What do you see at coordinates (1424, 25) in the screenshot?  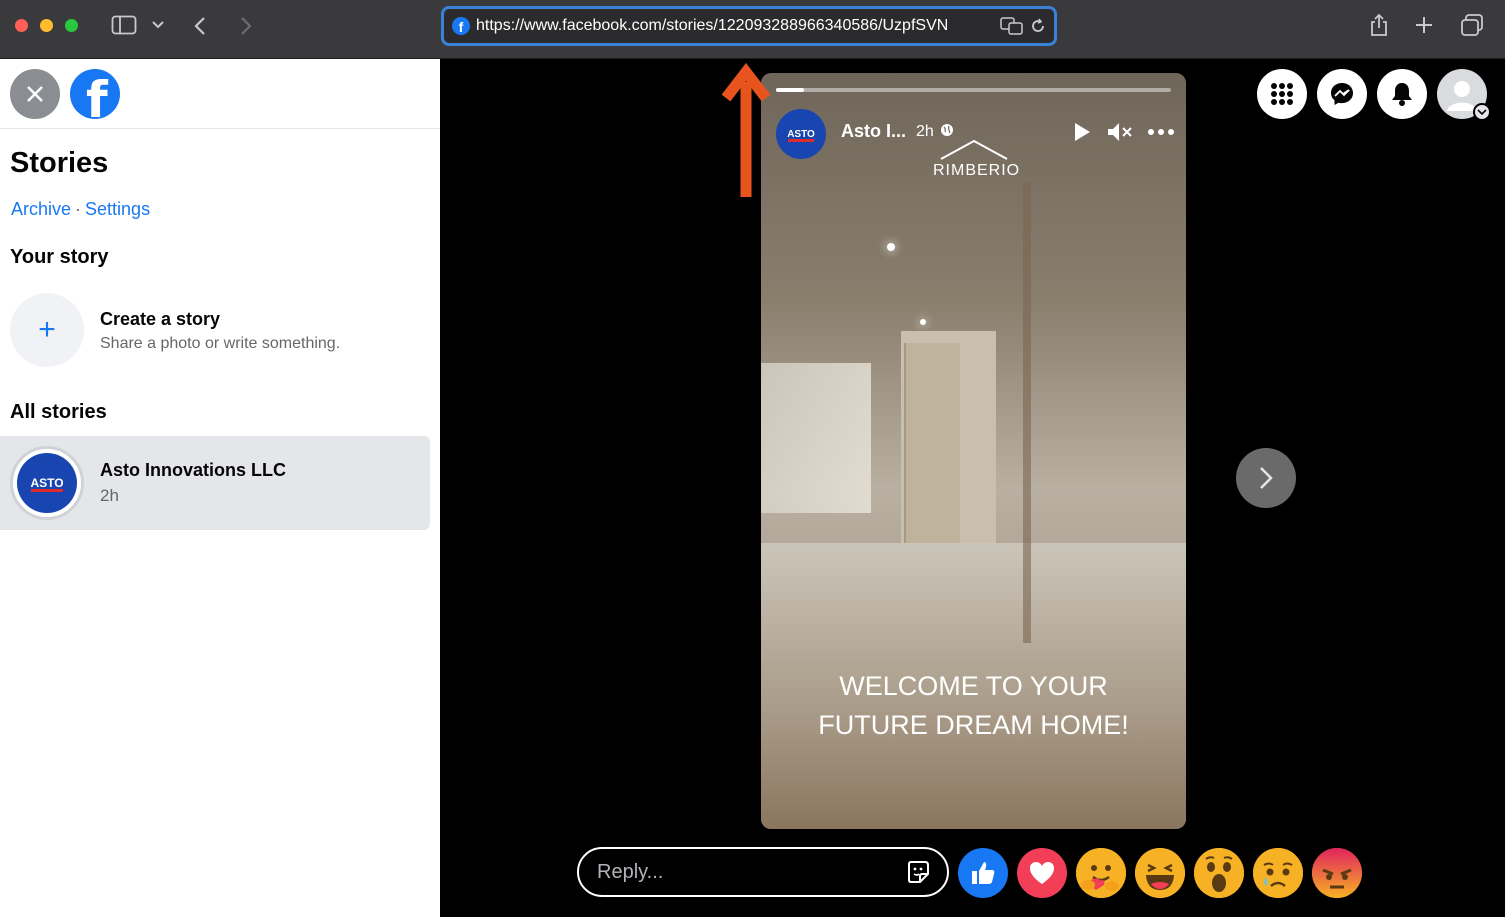 I see `new-tab-icon` at bounding box center [1424, 25].